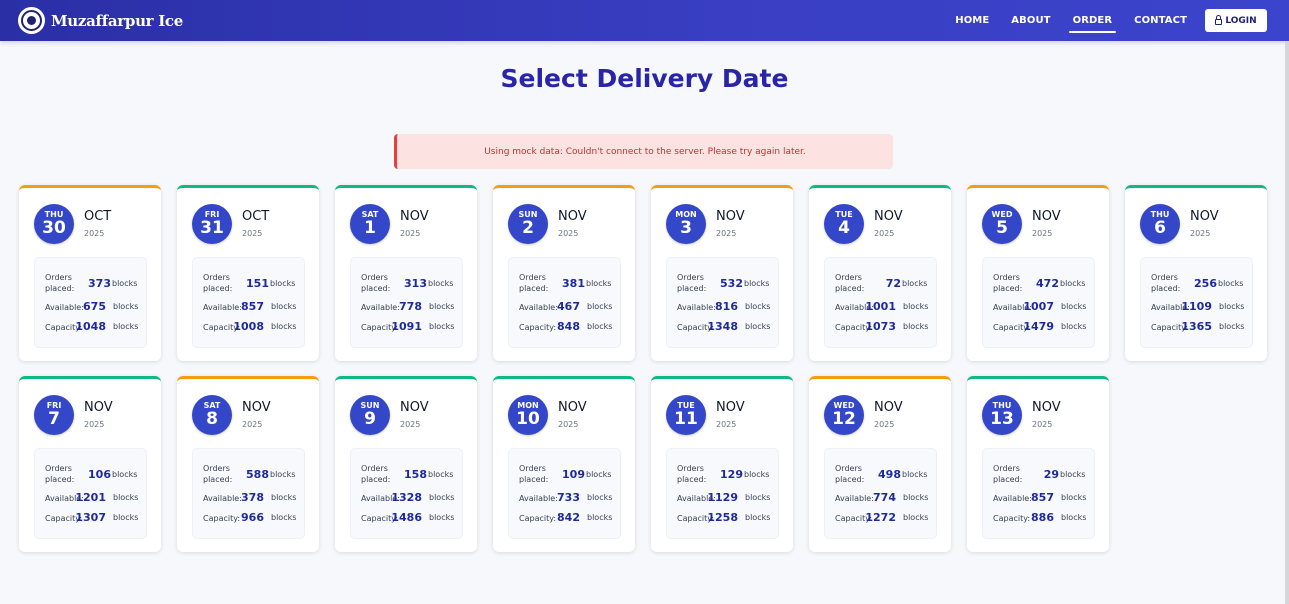  What do you see at coordinates (1042, 517) in the screenshot?
I see `capacity-value: 886` at bounding box center [1042, 517].